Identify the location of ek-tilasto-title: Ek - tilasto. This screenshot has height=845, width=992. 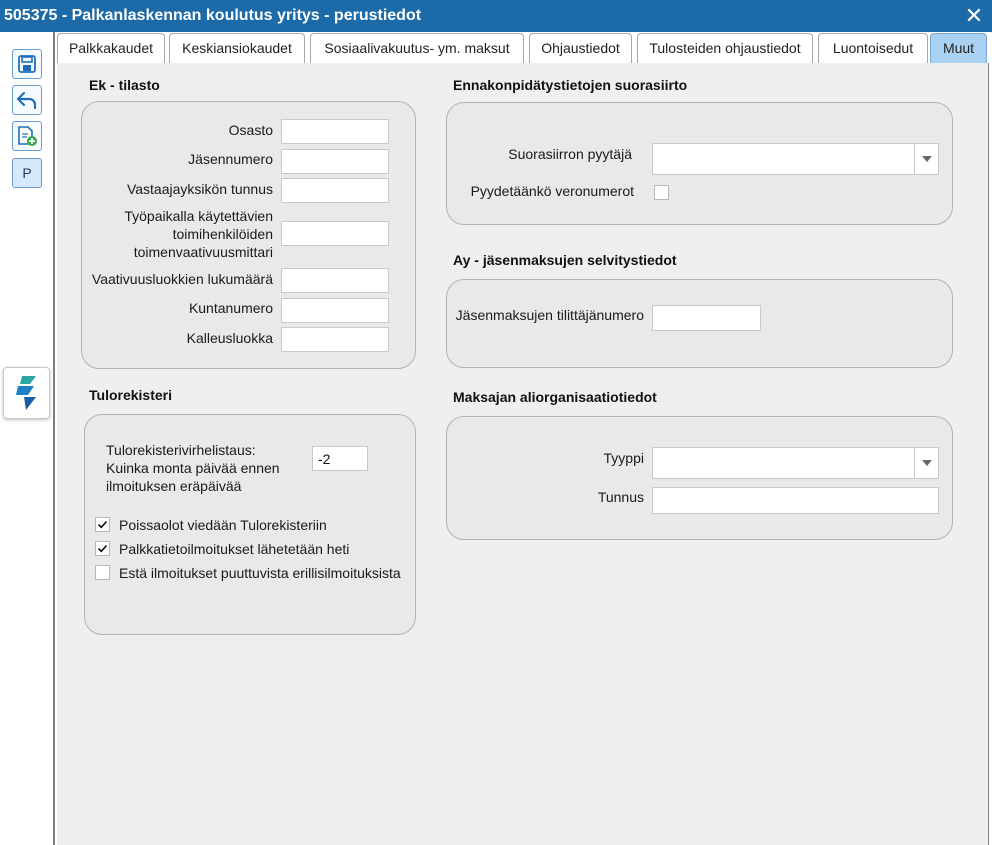
(124, 85).